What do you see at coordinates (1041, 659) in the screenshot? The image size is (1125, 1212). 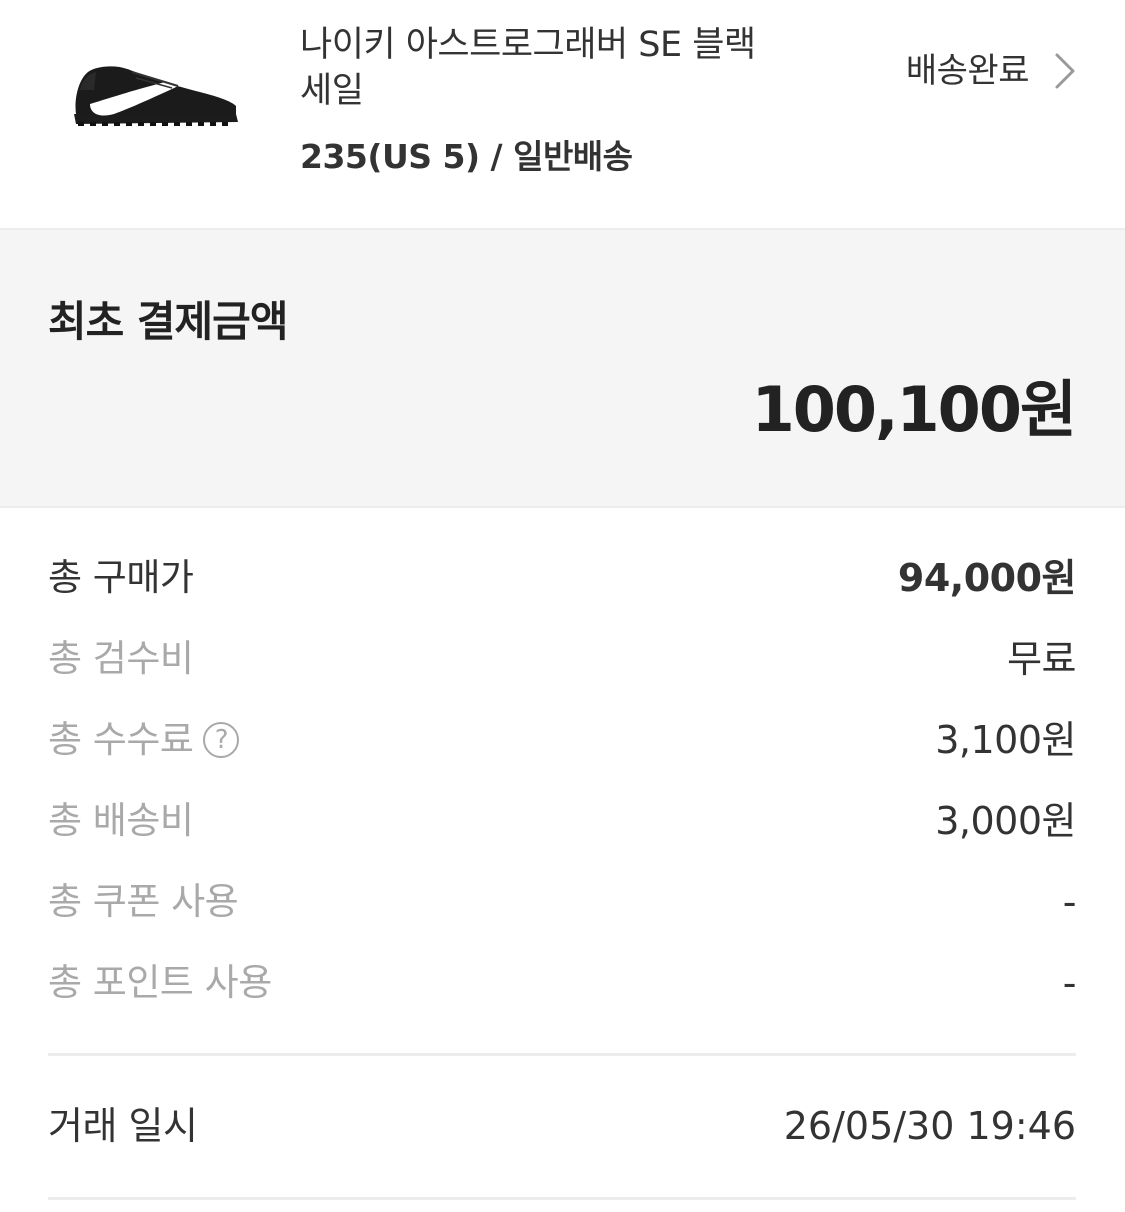 I see `row-value: 무료` at bounding box center [1041, 659].